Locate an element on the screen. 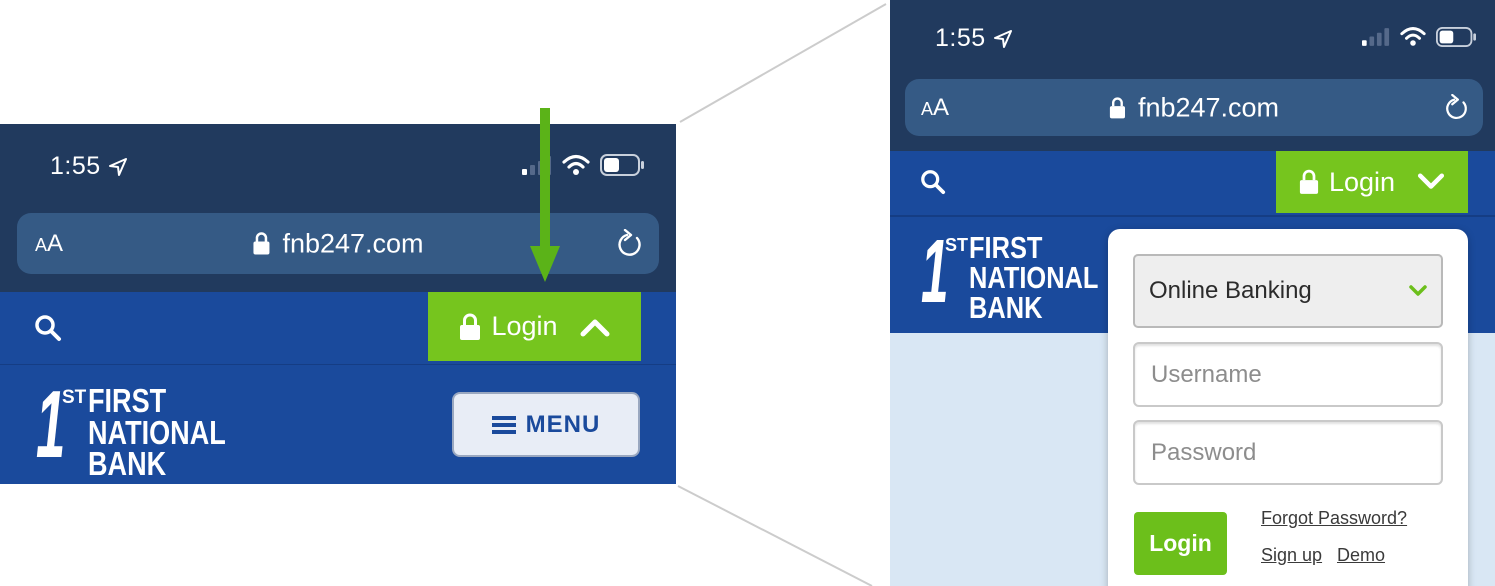 This screenshot has width=1495, height=586. menu-button: MENU is located at coordinates (546, 424).